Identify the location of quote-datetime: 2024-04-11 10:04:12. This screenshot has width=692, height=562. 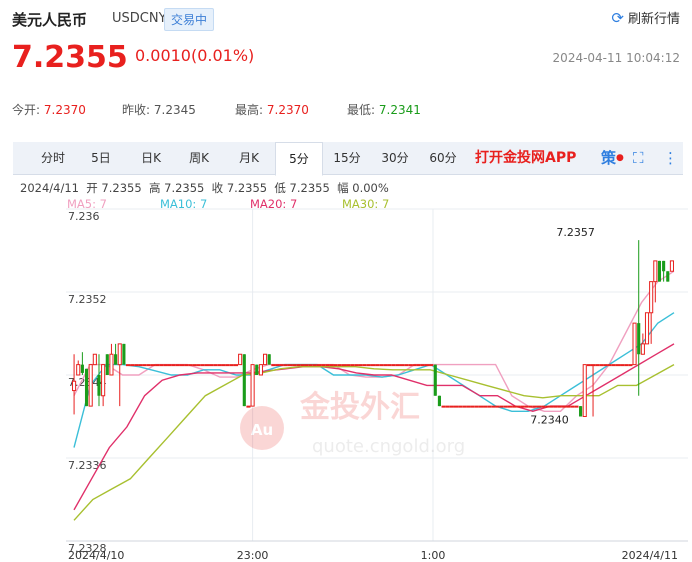
(616, 58).